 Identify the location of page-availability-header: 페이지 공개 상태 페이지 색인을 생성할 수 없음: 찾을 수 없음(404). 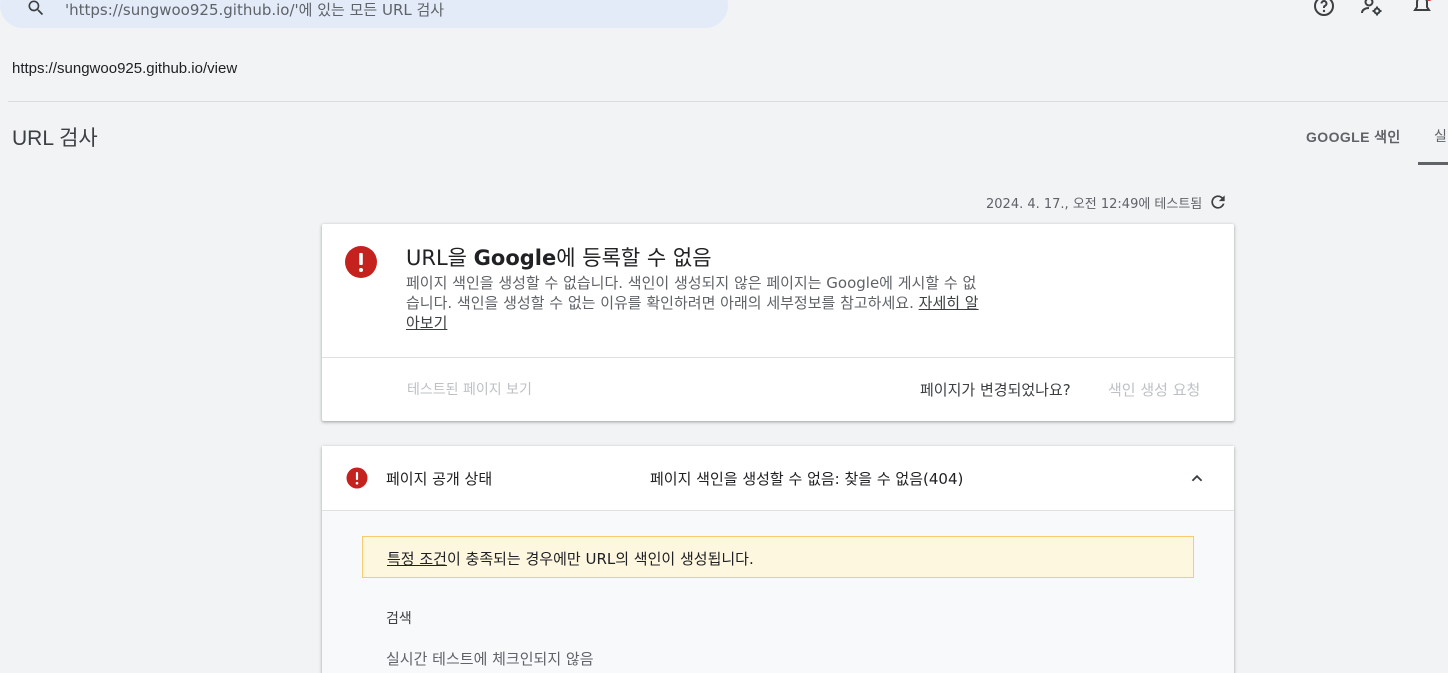
(778, 478).